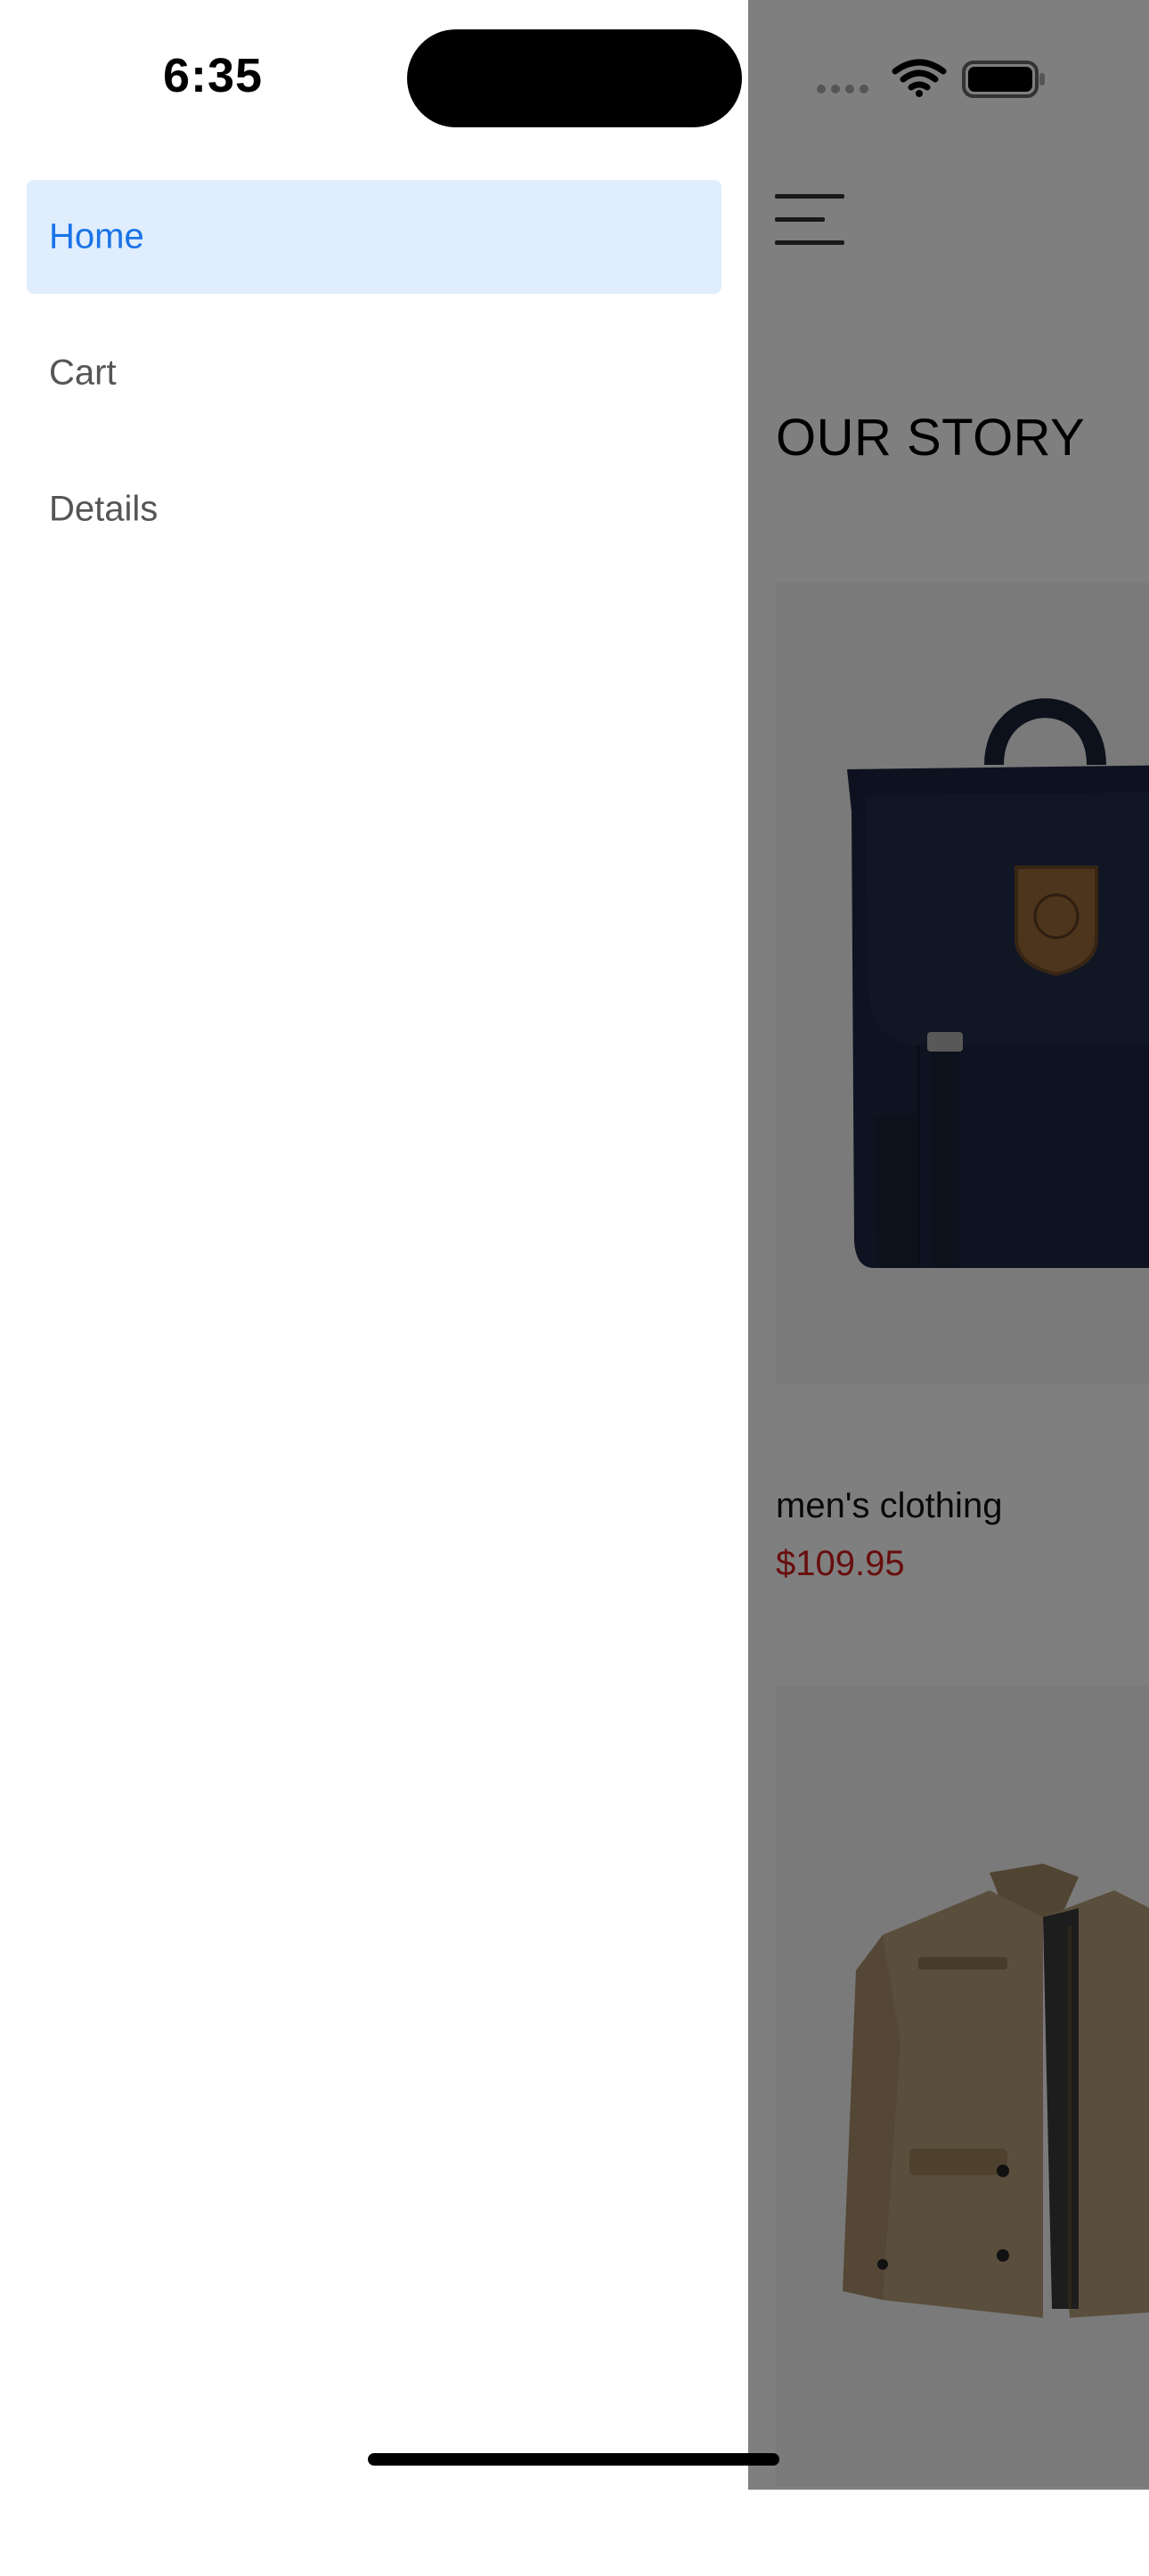 The image size is (1149, 2576). I want to click on cellular-signal-icon, so click(843, 89).